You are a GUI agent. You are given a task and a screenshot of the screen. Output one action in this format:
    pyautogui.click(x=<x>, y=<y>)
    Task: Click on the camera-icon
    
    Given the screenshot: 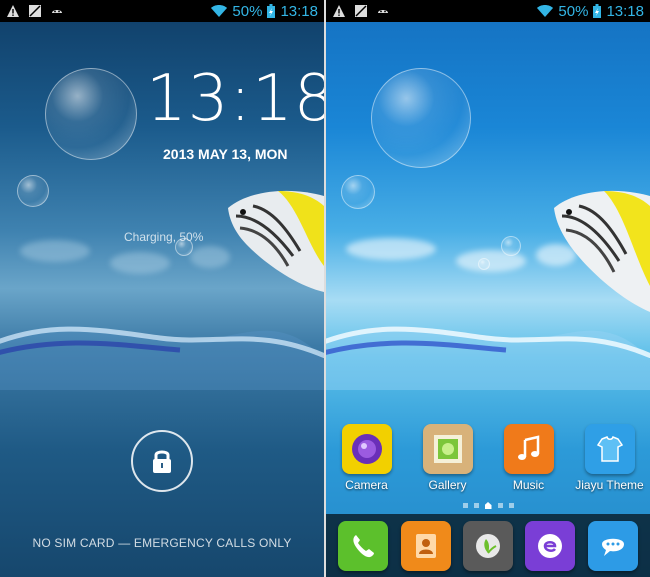 What is the action you would take?
    pyautogui.click(x=366, y=449)
    